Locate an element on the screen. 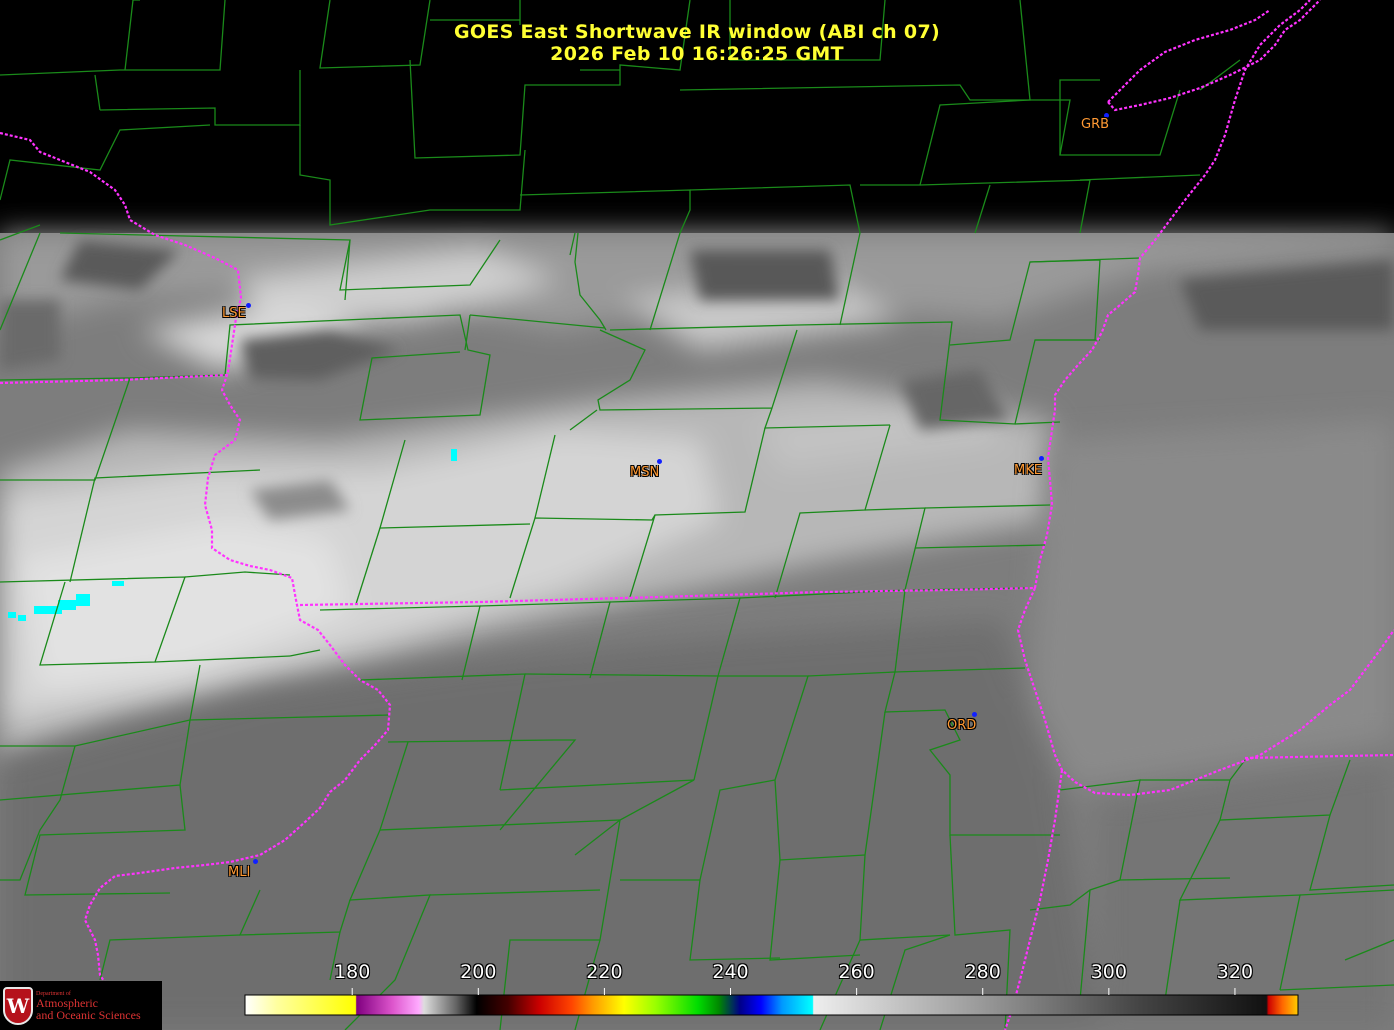 This screenshot has height=1030, width=1394. station-label: LSE is located at coordinates (234, 313).